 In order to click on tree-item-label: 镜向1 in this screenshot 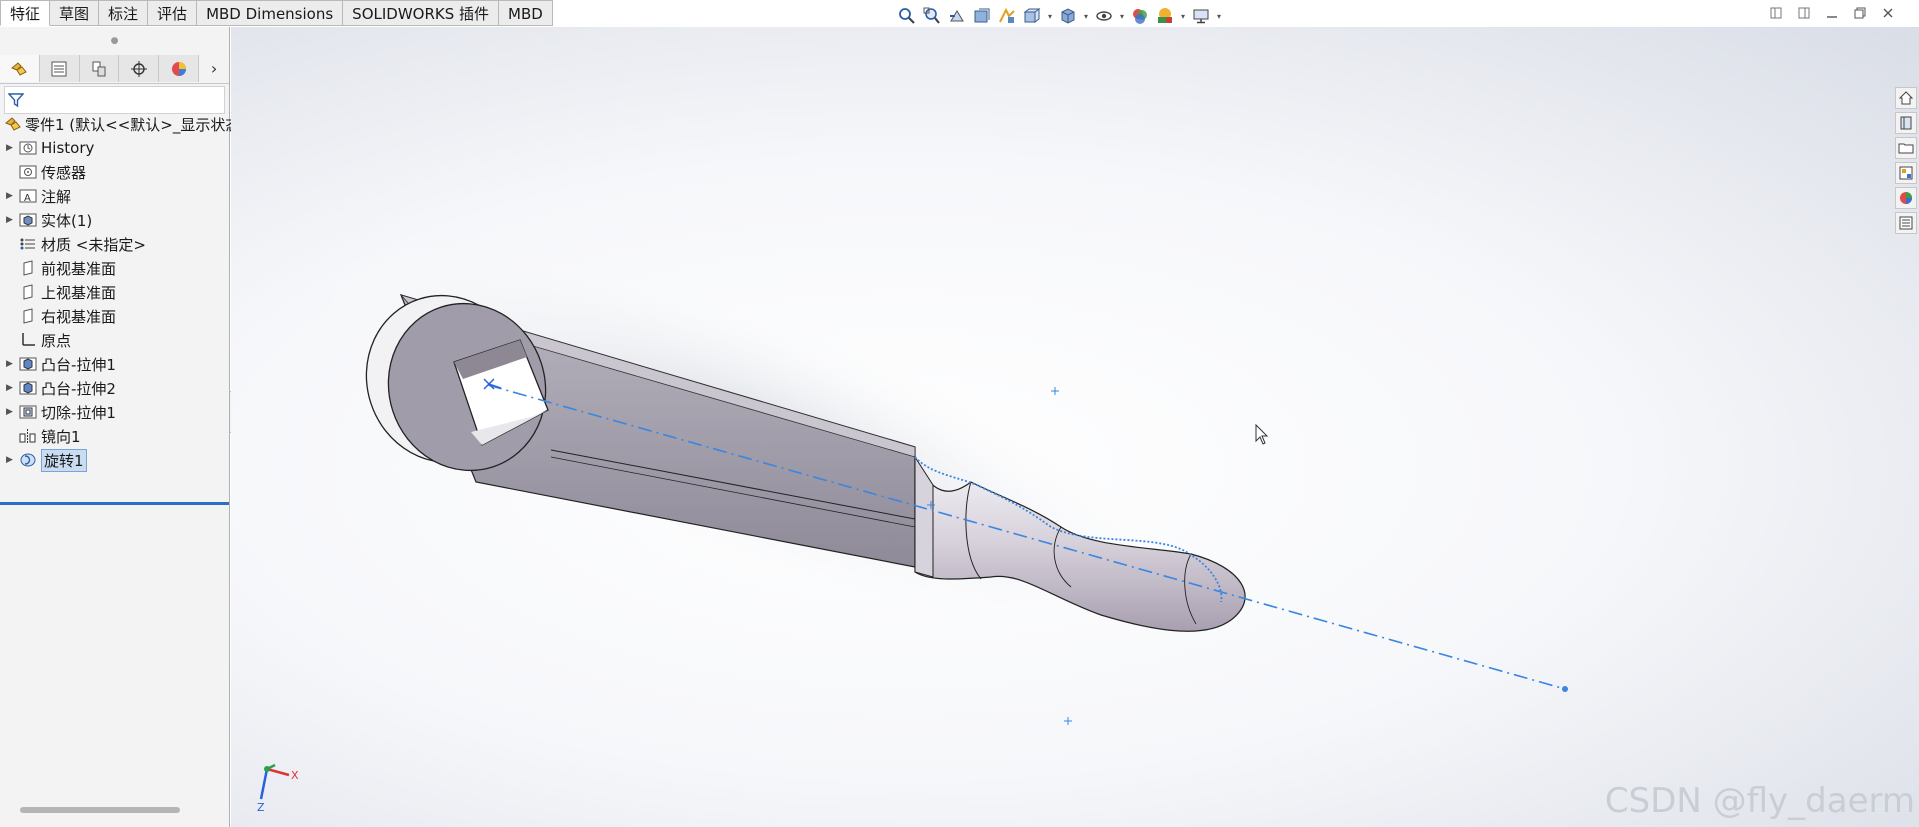, I will do `click(61, 436)`.